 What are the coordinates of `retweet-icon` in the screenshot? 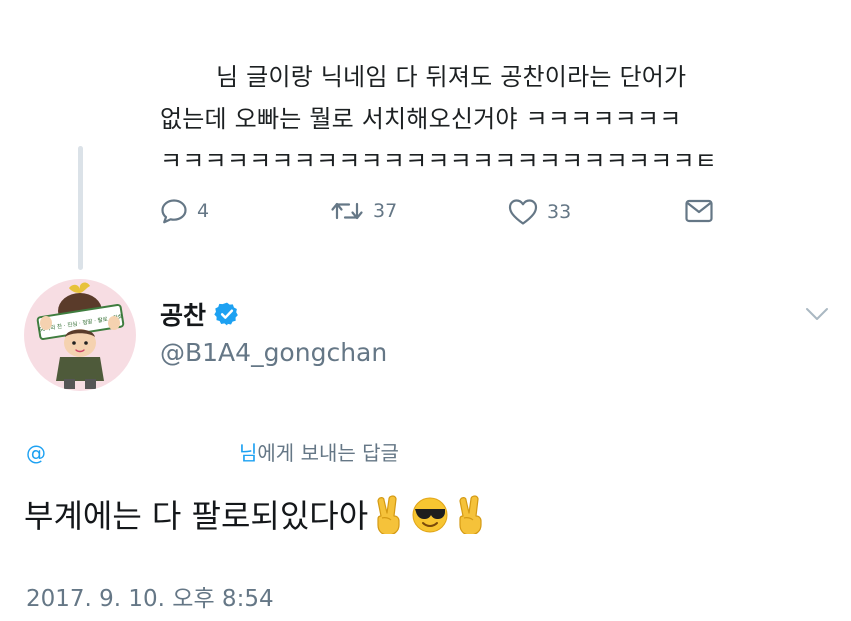 It's located at (347, 211).